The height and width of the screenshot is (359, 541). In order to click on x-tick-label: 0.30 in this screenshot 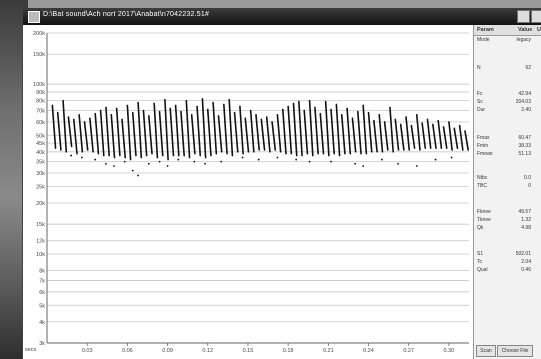, I will do `click(449, 351)`.